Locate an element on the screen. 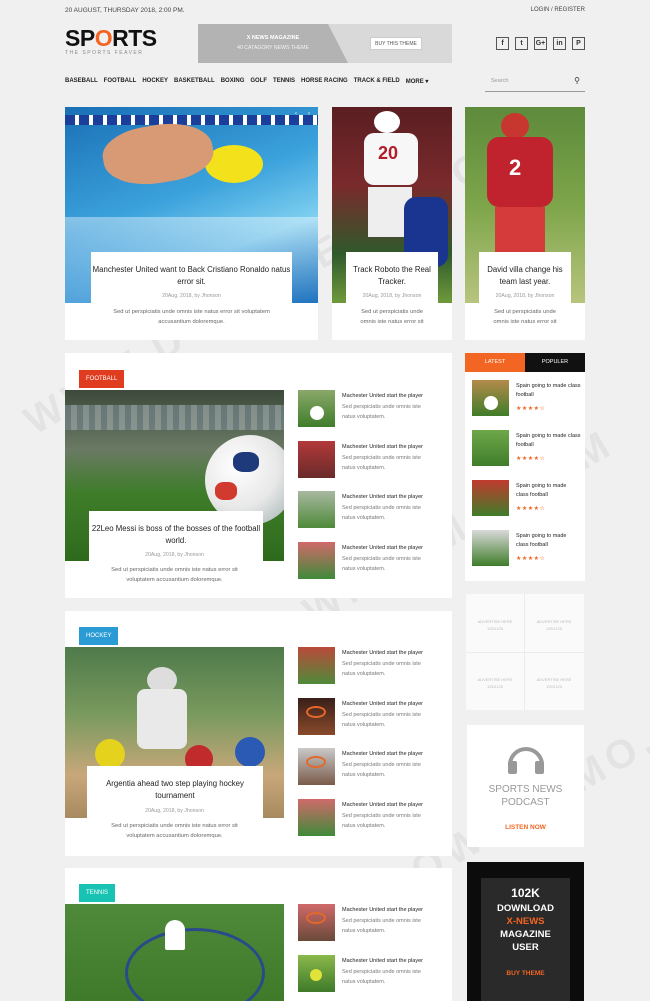 The image size is (650, 1001). header-date: 20 AUGUST, THURSDAY 2018, 2:00 PM. is located at coordinates (125, 10).